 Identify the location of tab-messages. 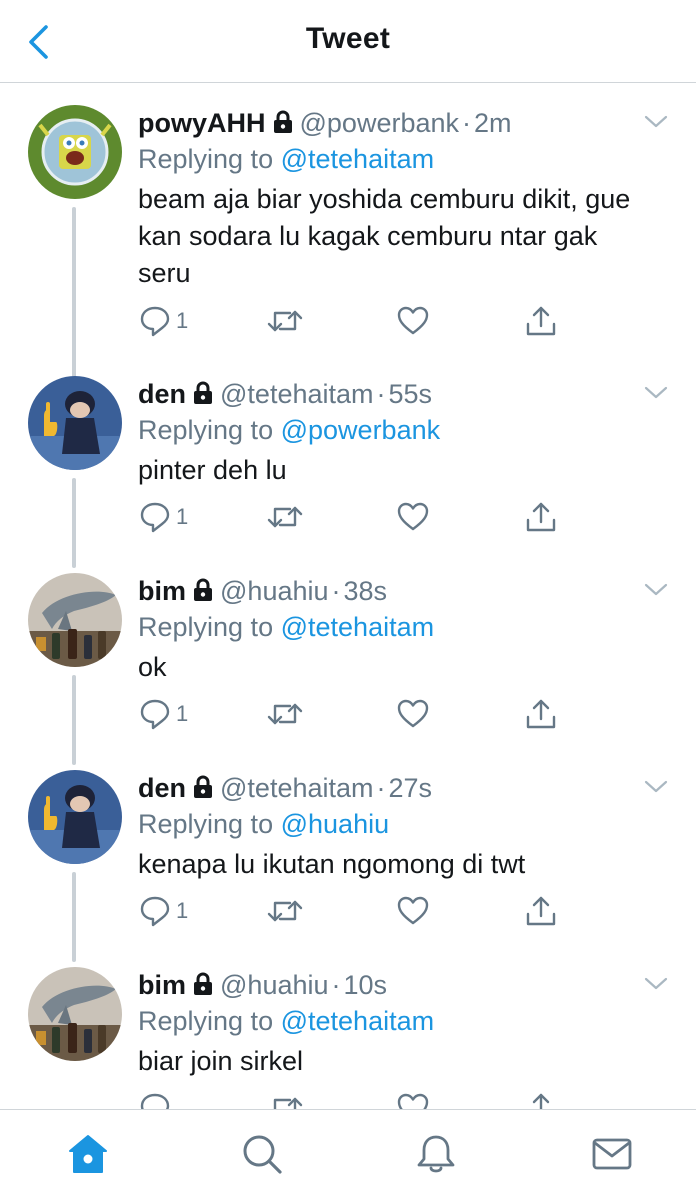
(612, 1154).